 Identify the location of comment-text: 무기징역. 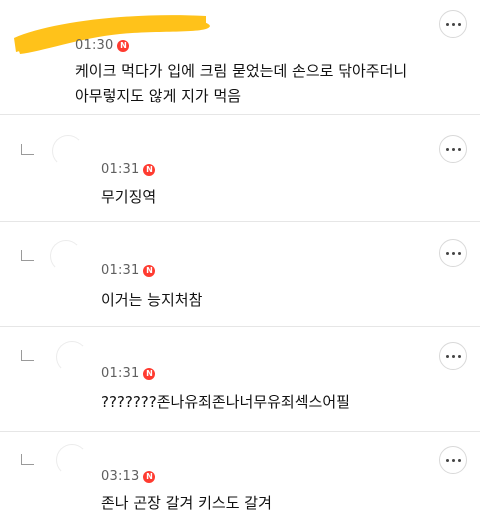
(129, 197).